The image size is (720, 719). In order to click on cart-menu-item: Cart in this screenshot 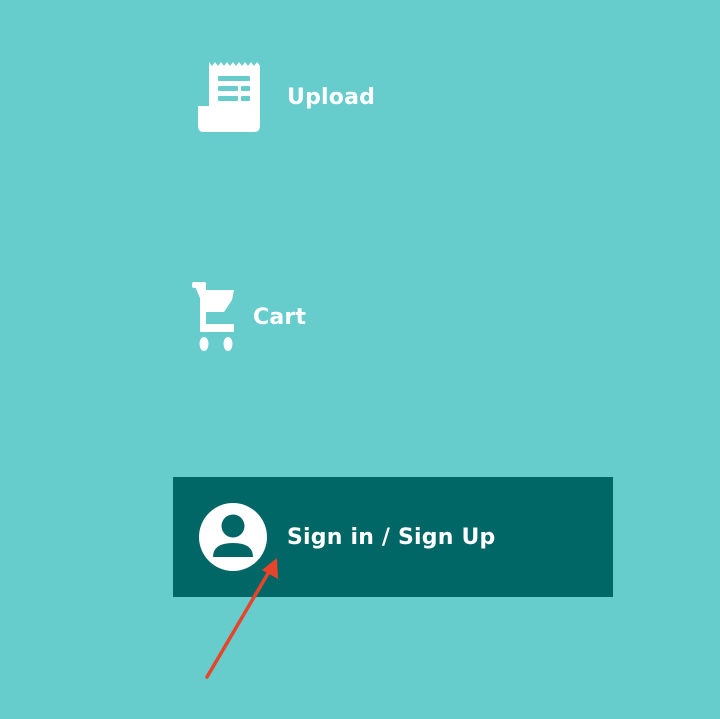, I will do `click(249, 317)`.